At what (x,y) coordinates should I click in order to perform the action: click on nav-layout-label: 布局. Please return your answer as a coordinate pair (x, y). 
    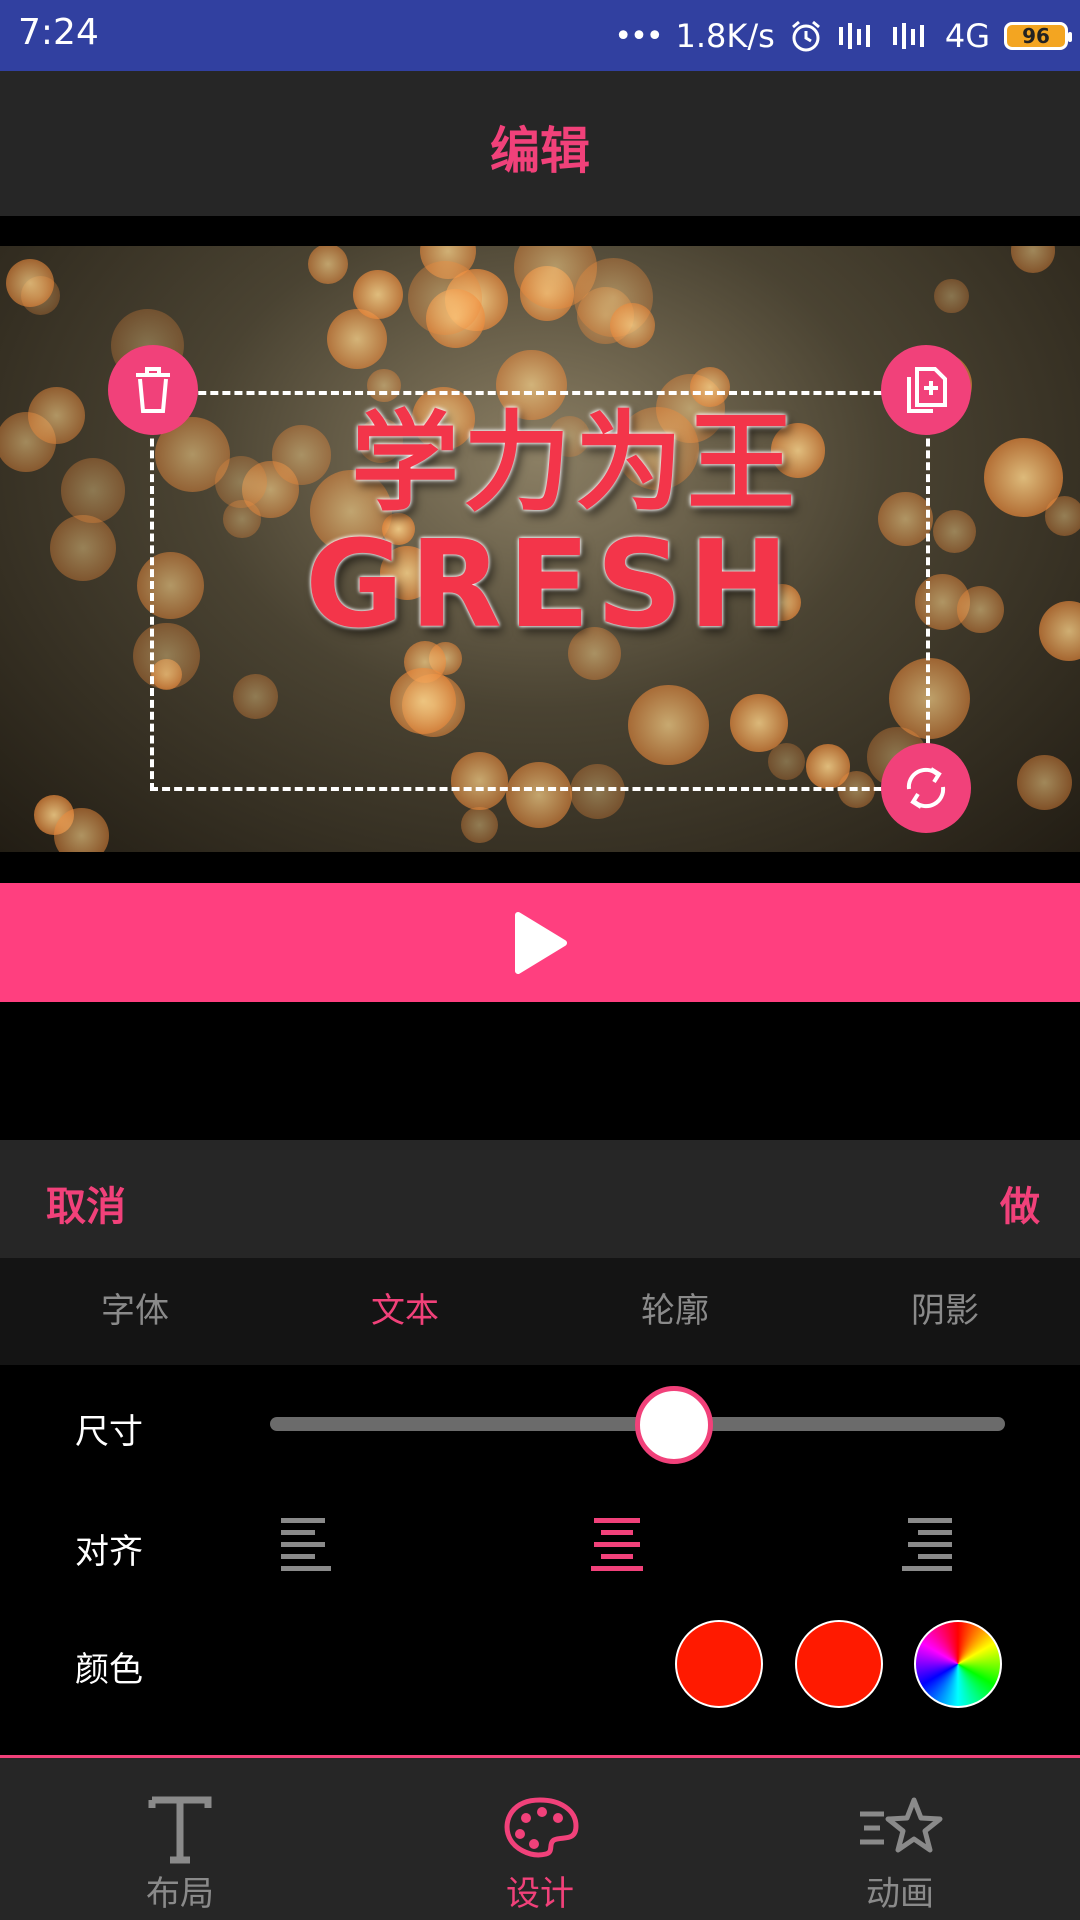
    Looking at the image, I should click on (180, 1894).